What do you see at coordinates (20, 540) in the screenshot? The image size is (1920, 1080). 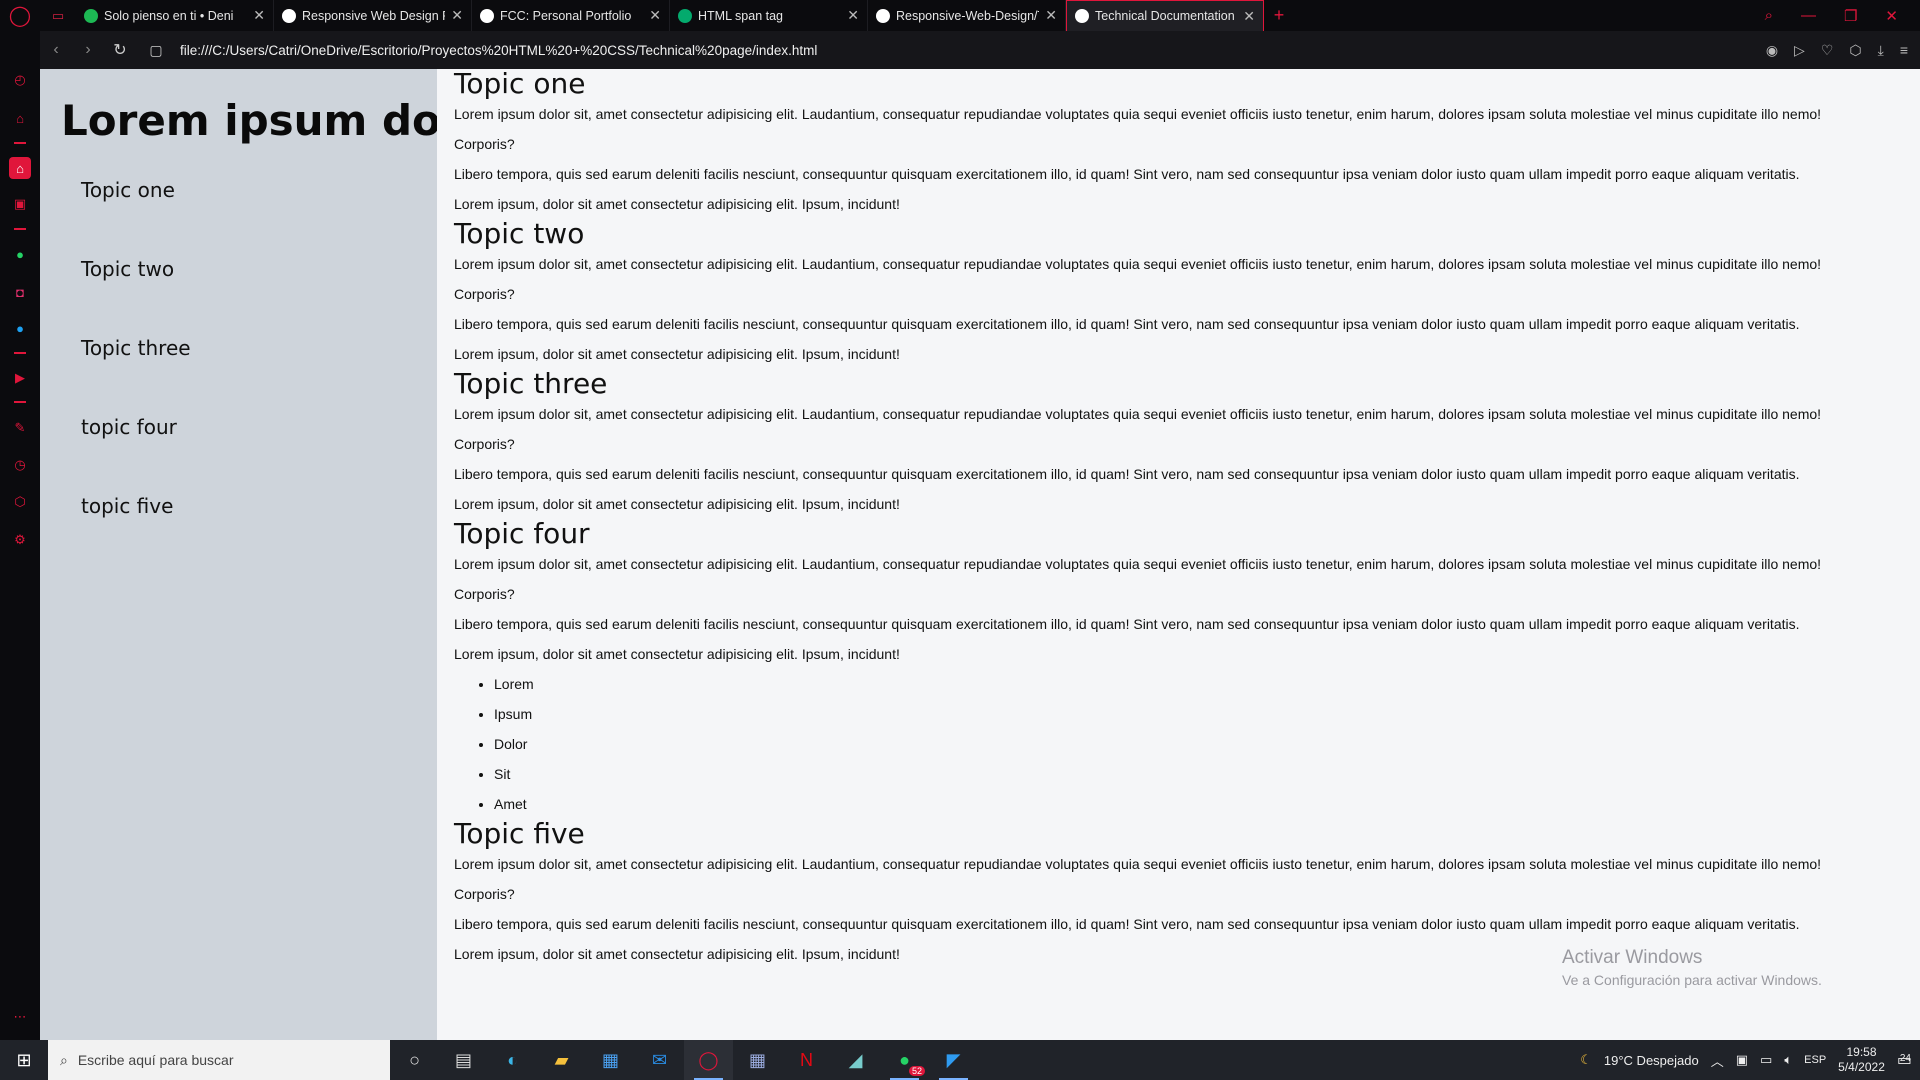 I see `settings-gear-icon: ⚙` at bounding box center [20, 540].